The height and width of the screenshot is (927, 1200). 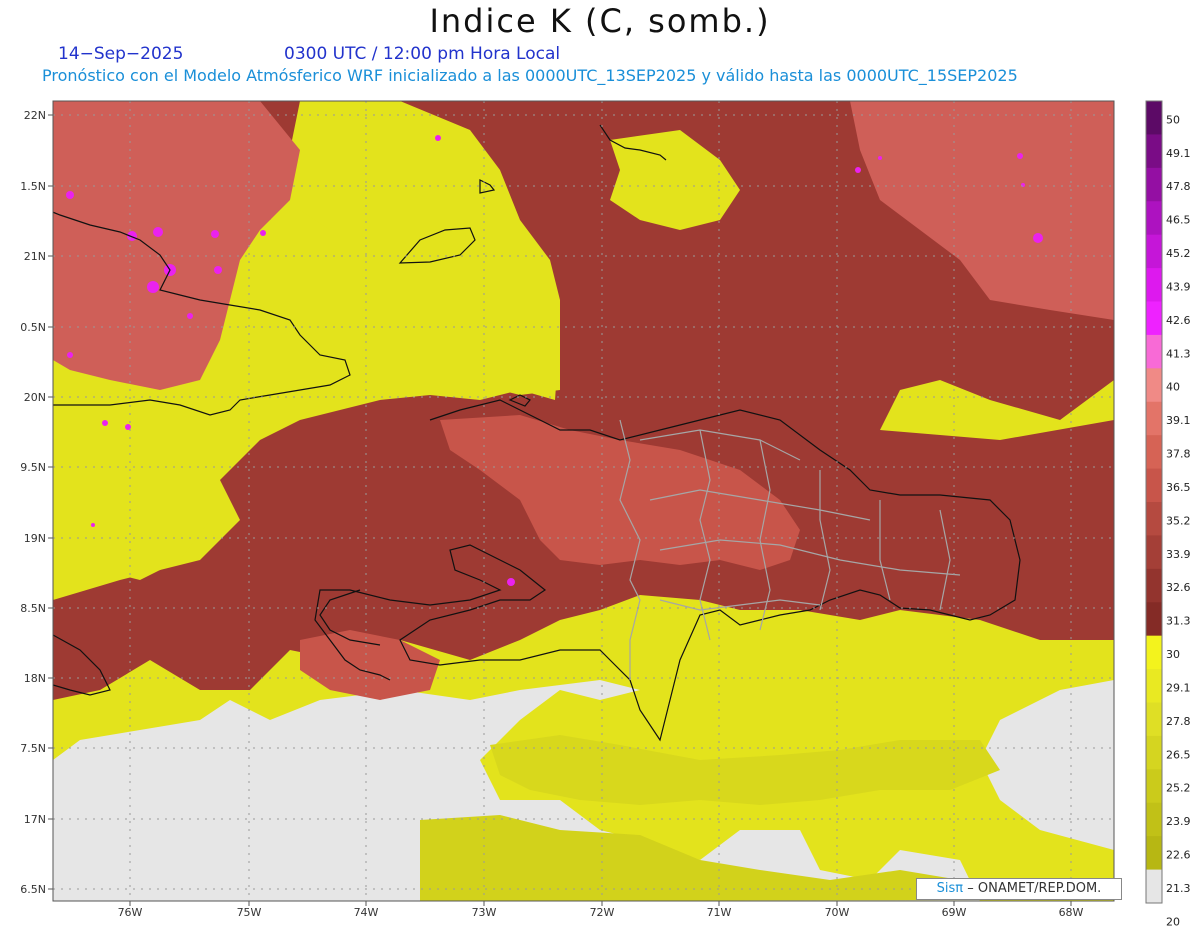 I want to click on lat-label: 17N, so click(x=35, y=819).